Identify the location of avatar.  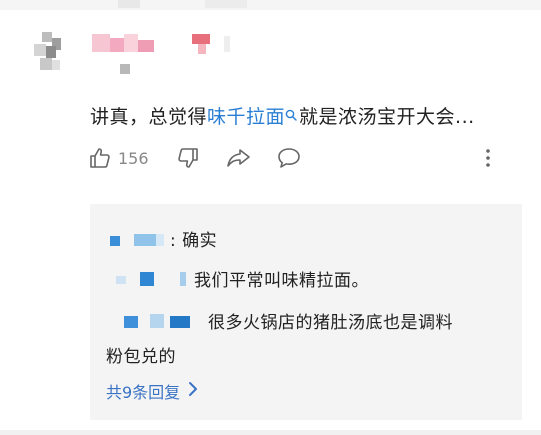
(48, 52).